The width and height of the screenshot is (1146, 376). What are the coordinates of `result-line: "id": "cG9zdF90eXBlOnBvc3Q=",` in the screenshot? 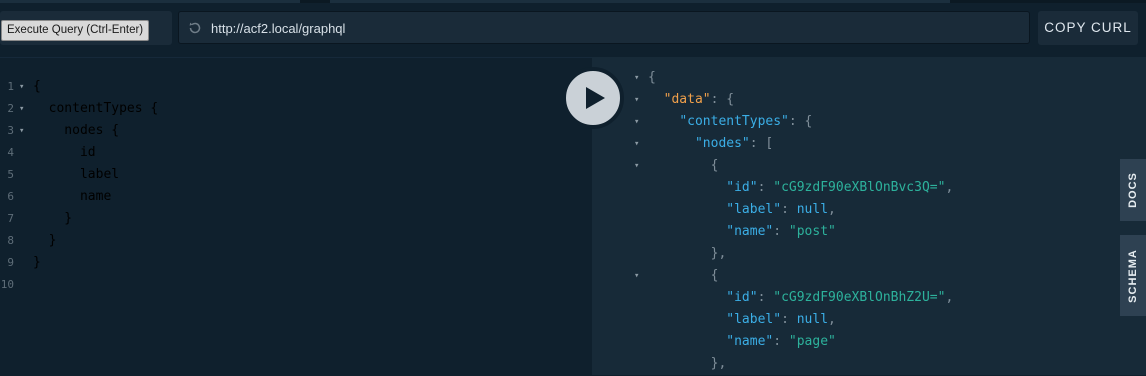 It's located at (800, 188).